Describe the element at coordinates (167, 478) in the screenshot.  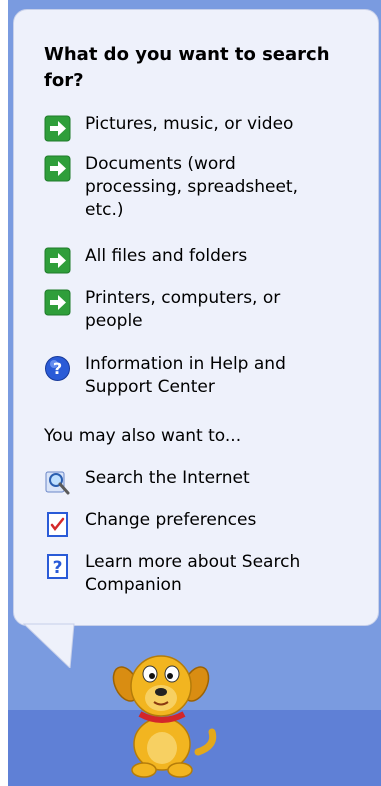
I see `search-internet-label: Search the Internet` at that location.